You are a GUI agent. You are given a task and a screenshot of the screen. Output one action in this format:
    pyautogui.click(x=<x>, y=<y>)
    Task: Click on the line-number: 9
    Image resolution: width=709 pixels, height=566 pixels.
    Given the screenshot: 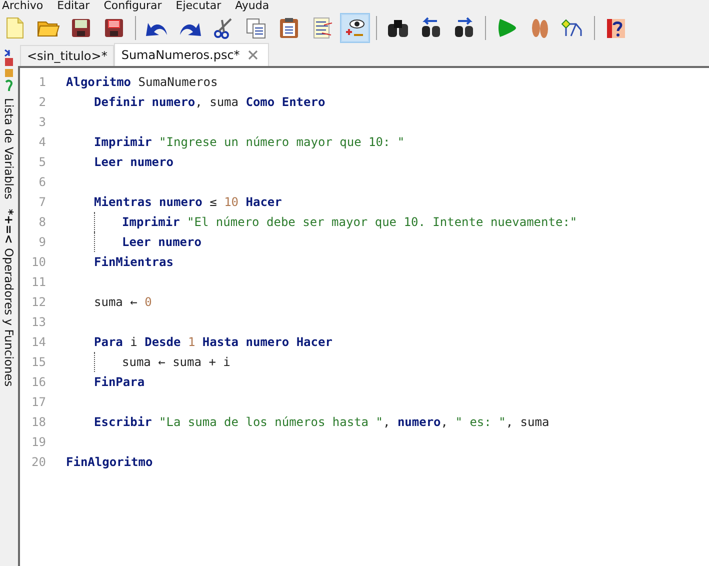 What is the action you would take?
    pyautogui.click(x=42, y=242)
    